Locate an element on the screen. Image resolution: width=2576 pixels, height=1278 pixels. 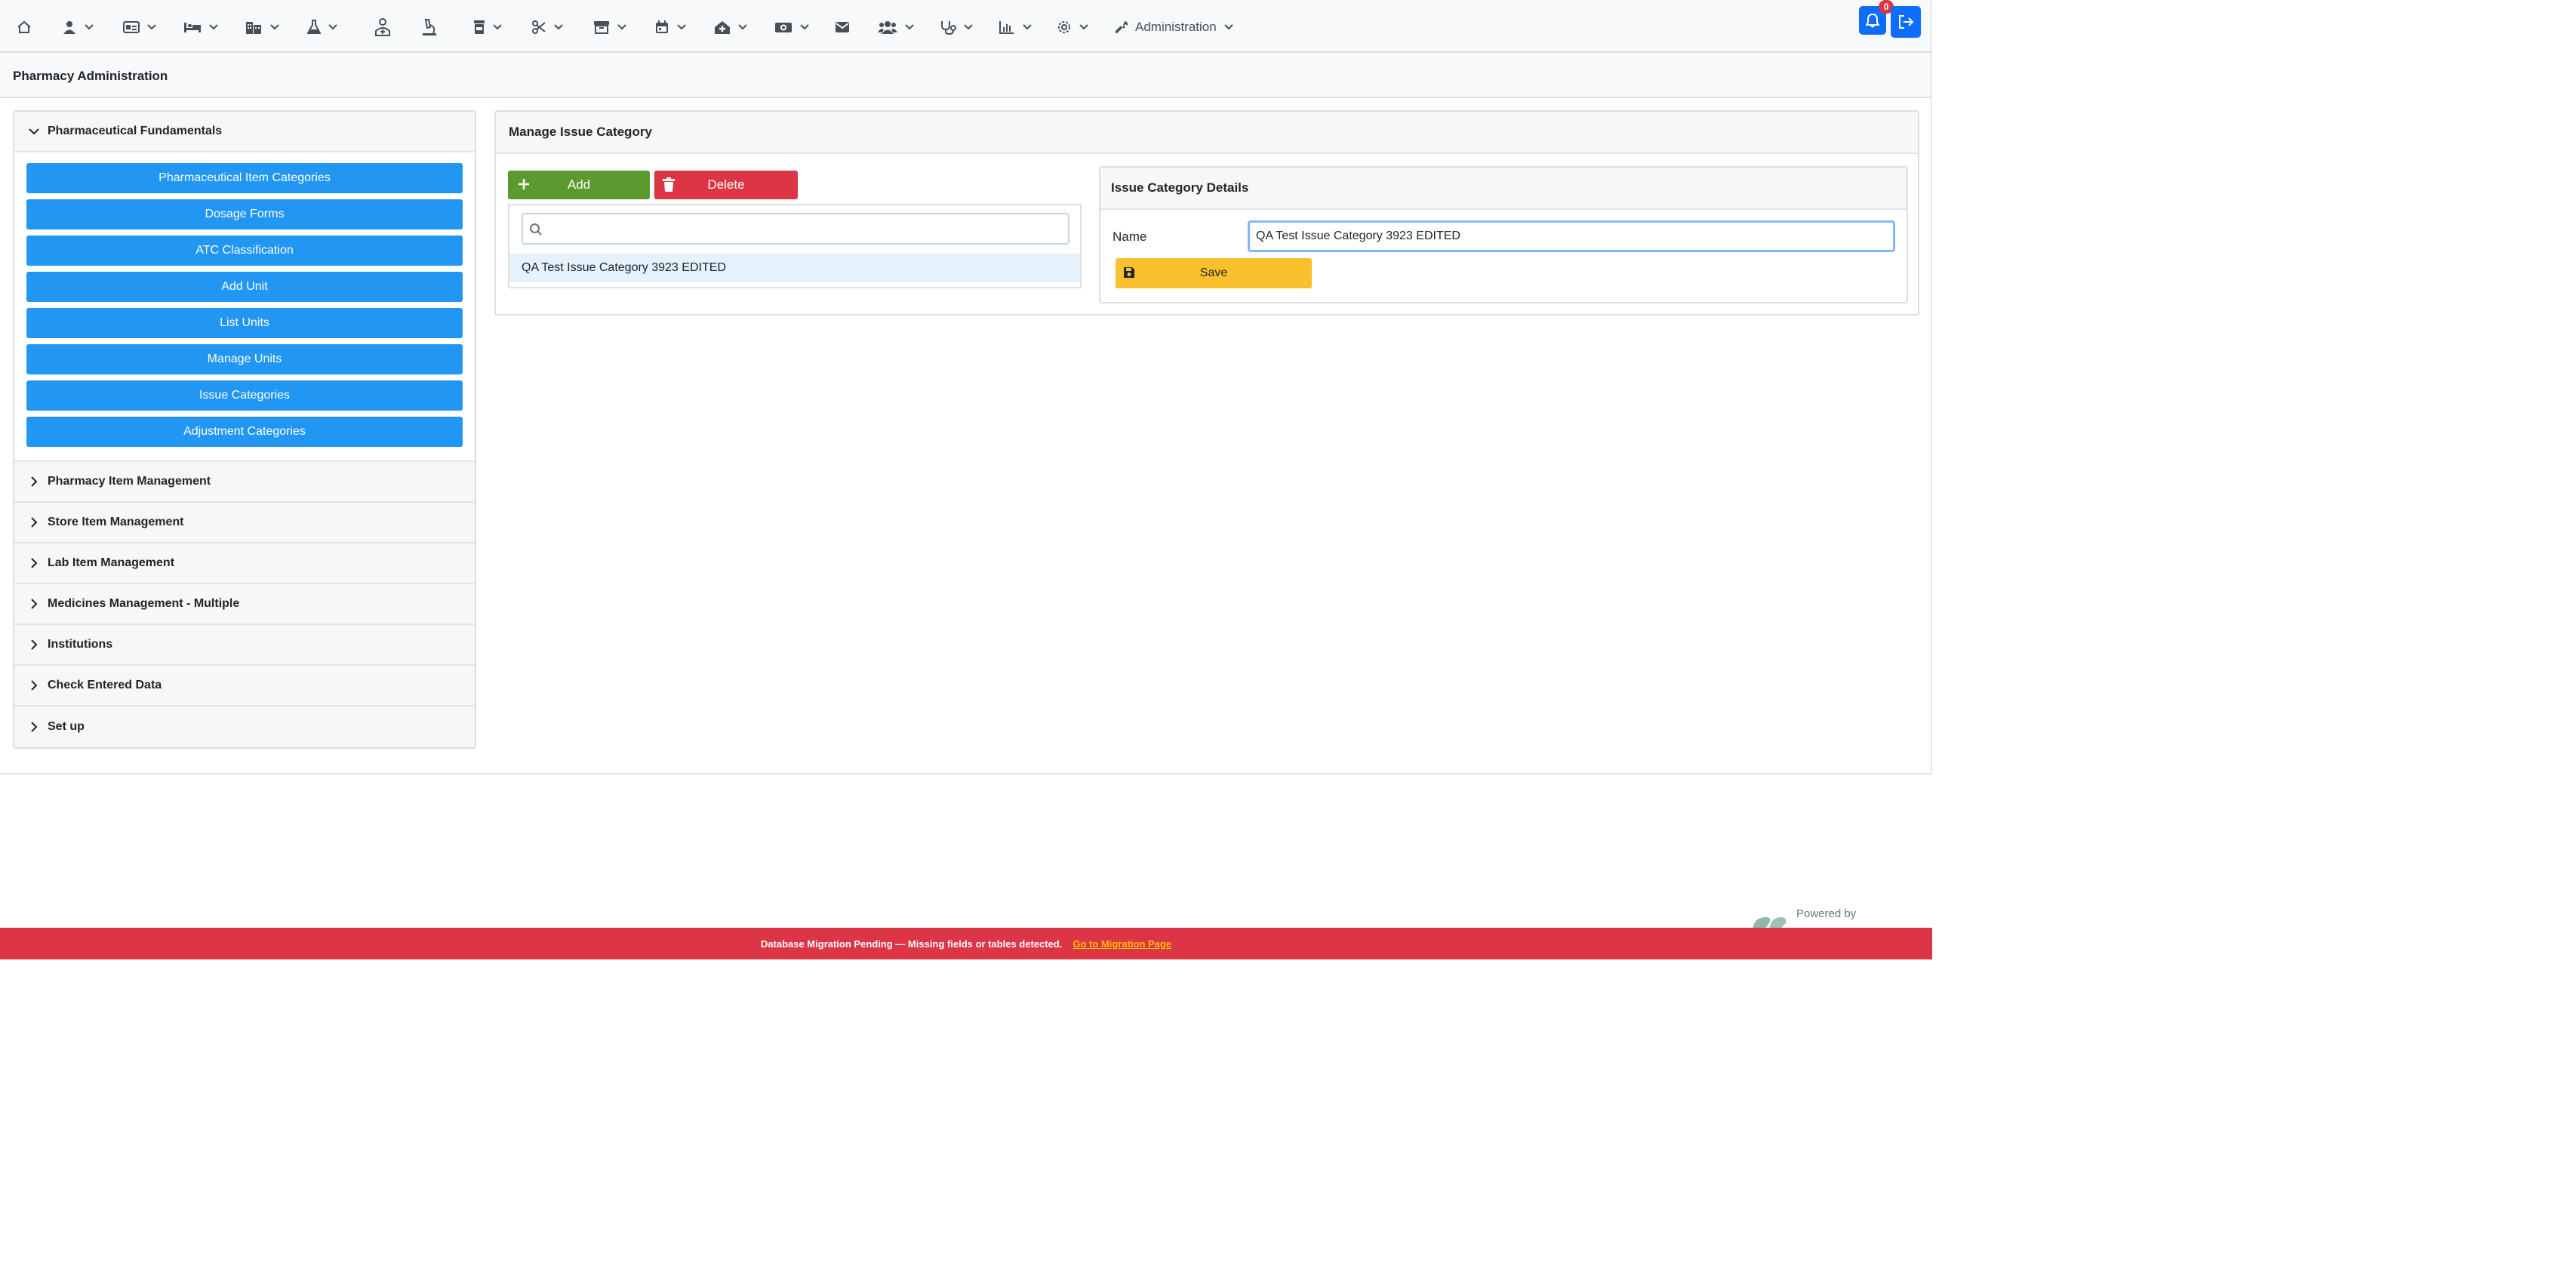
nav-cashier-menu is located at coordinates (791, 27).